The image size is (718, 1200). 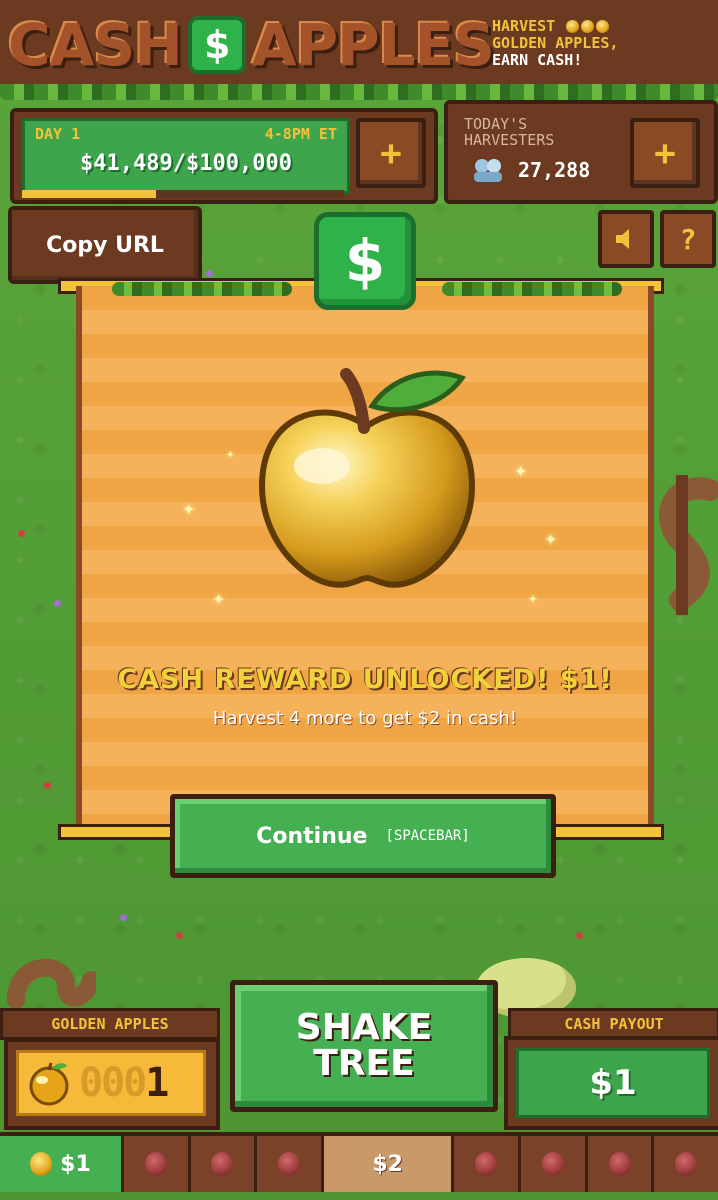 I want to click on game-logo: CASH $ APPLES, so click(x=251, y=45).